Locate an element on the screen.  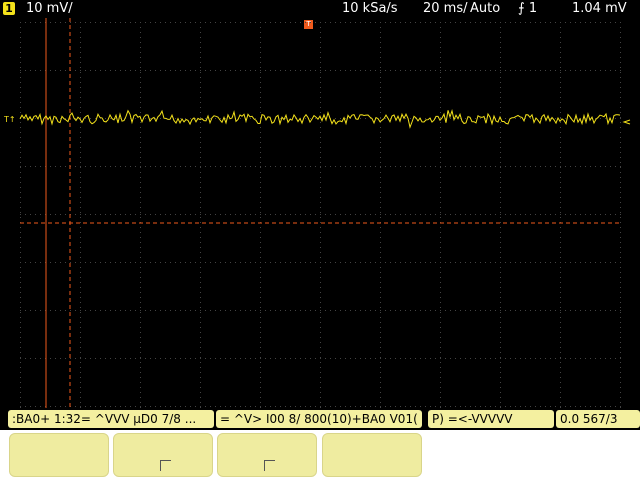
channel-1-ground-marker: T↑ is located at coordinates (9, 119).